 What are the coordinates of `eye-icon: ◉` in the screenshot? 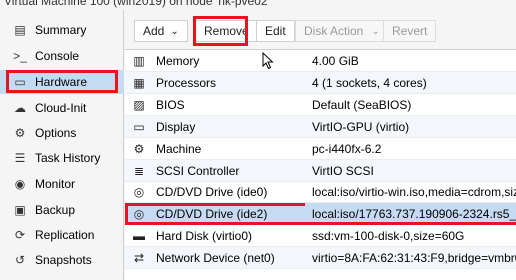 It's located at (20, 184).